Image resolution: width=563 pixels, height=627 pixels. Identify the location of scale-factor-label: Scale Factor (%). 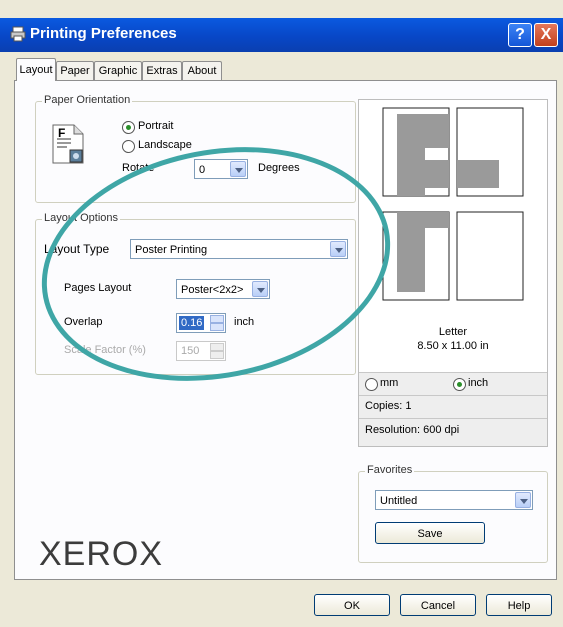
(105, 350).